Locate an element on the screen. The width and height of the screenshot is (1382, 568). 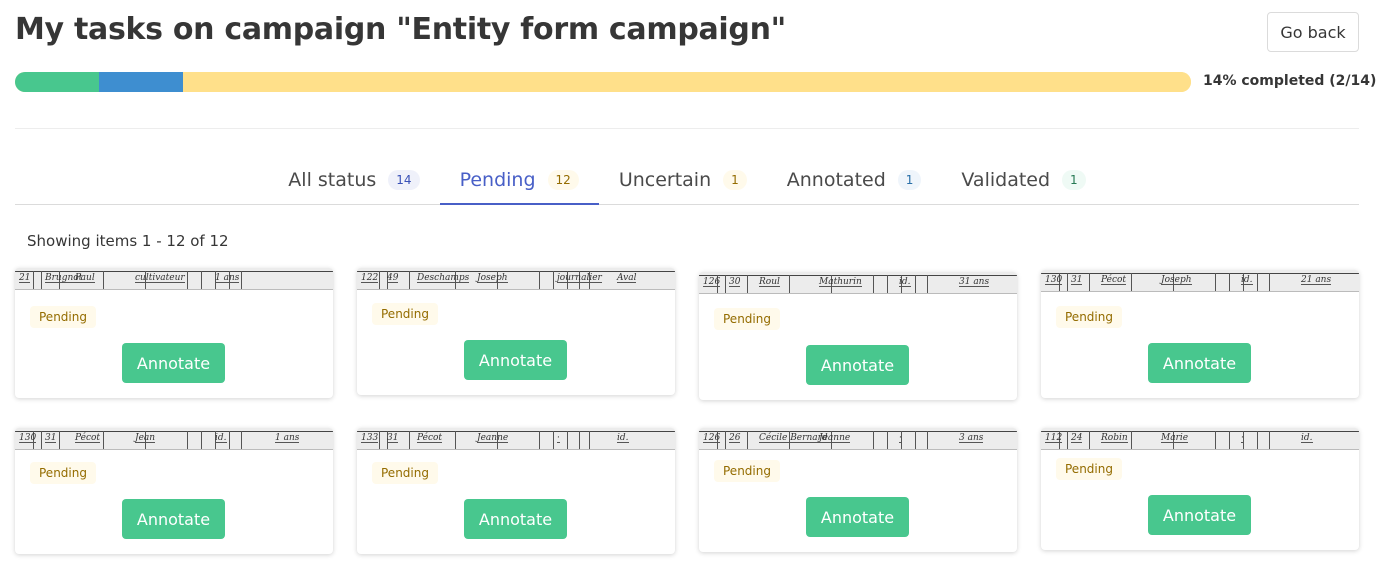
tab-label: Uncertain is located at coordinates (665, 180).